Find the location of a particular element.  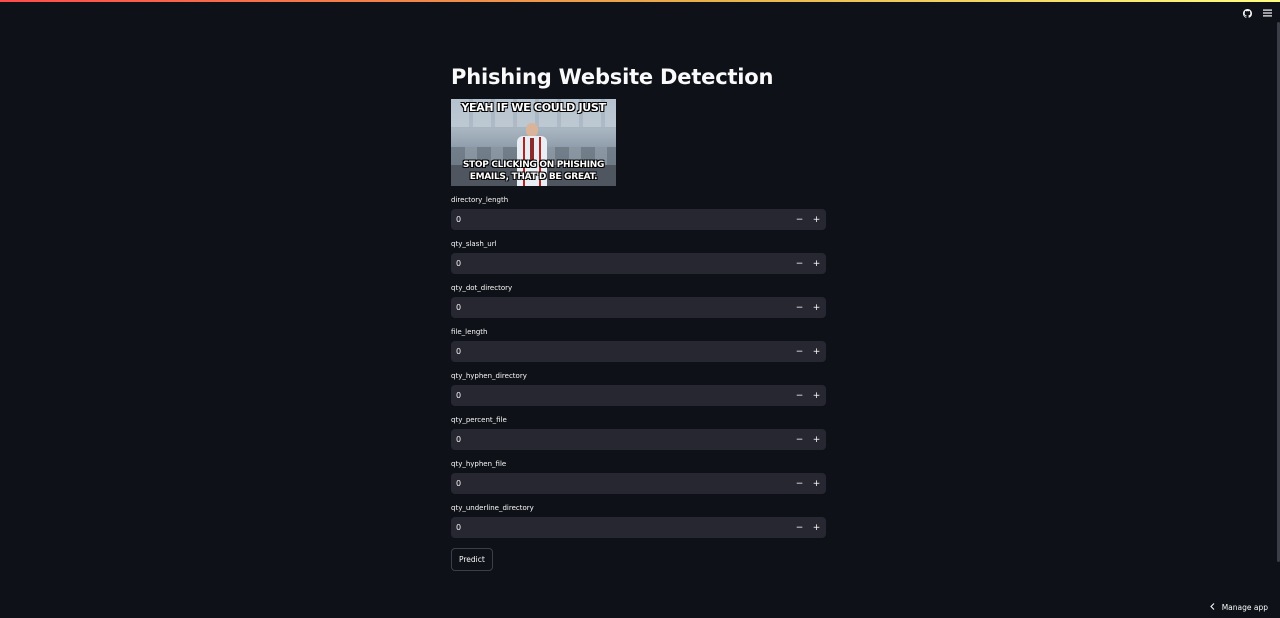

predict-button: Predict is located at coordinates (472, 559).